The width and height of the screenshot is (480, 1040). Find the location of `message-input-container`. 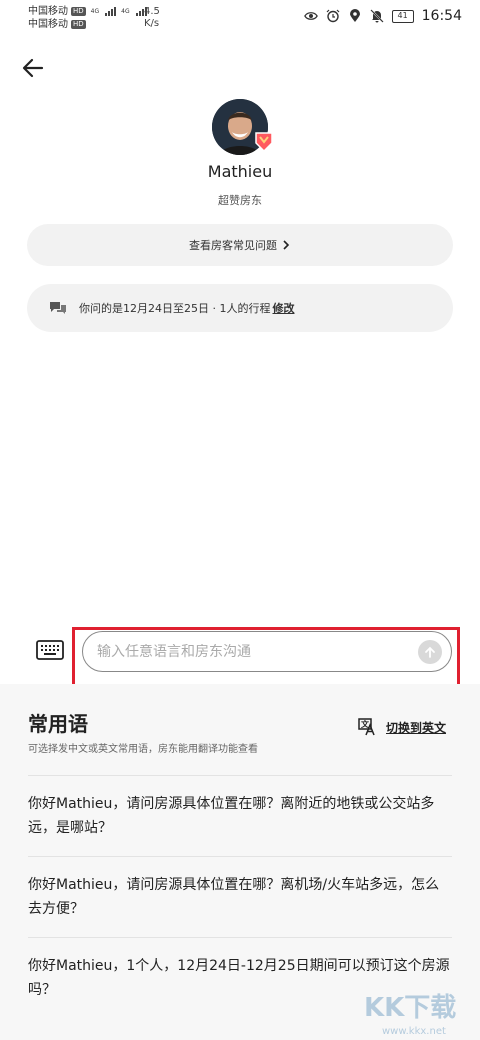

message-input-container is located at coordinates (267, 651).